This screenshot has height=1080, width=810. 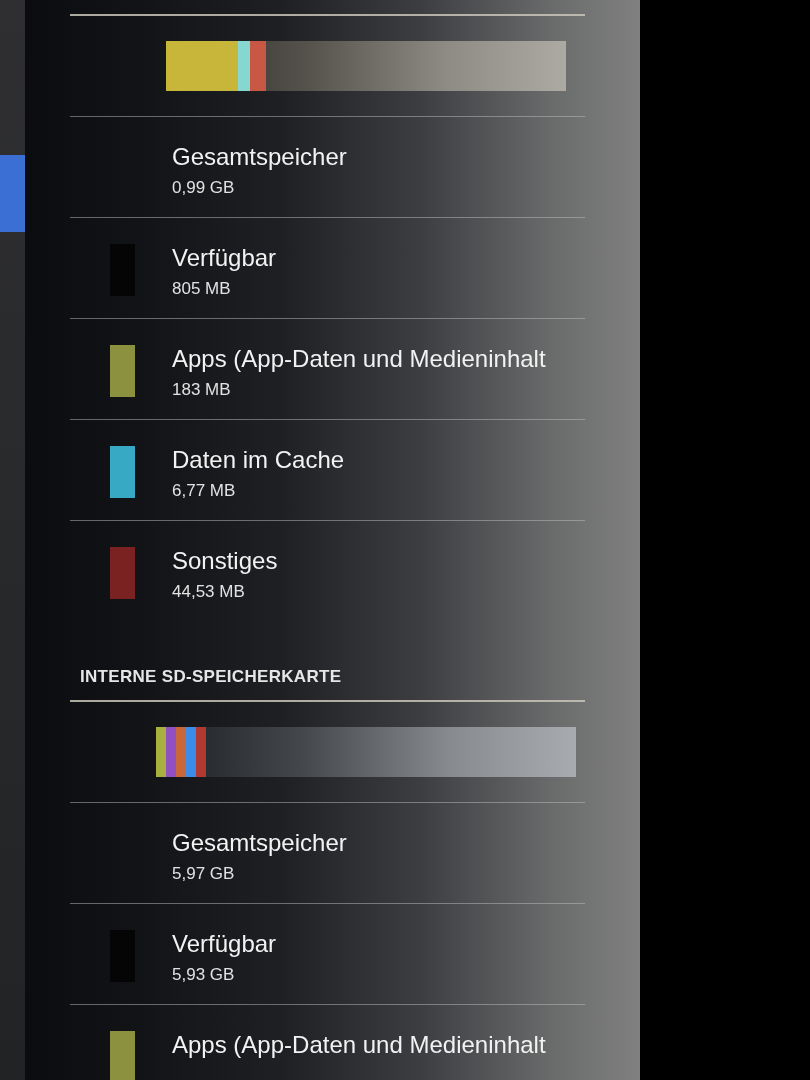 What do you see at coordinates (202, 389) in the screenshot?
I see `storage-item-size: 183 MB` at bounding box center [202, 389].